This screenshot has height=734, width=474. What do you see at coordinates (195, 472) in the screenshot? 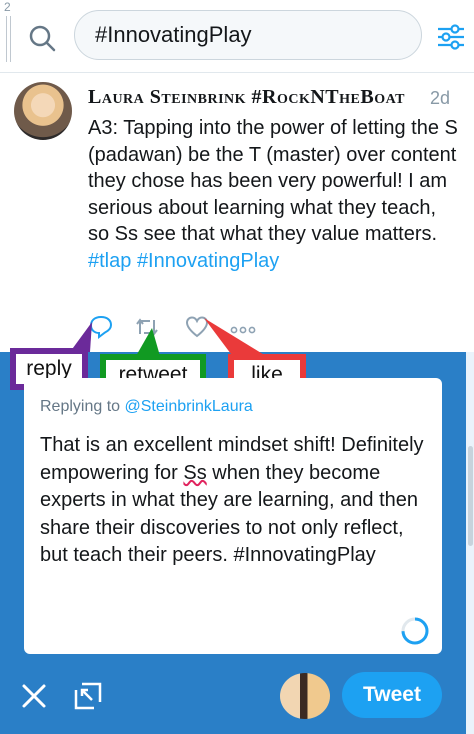
I see `spellcheck-word: Ss` at bounding box center [195, 472].